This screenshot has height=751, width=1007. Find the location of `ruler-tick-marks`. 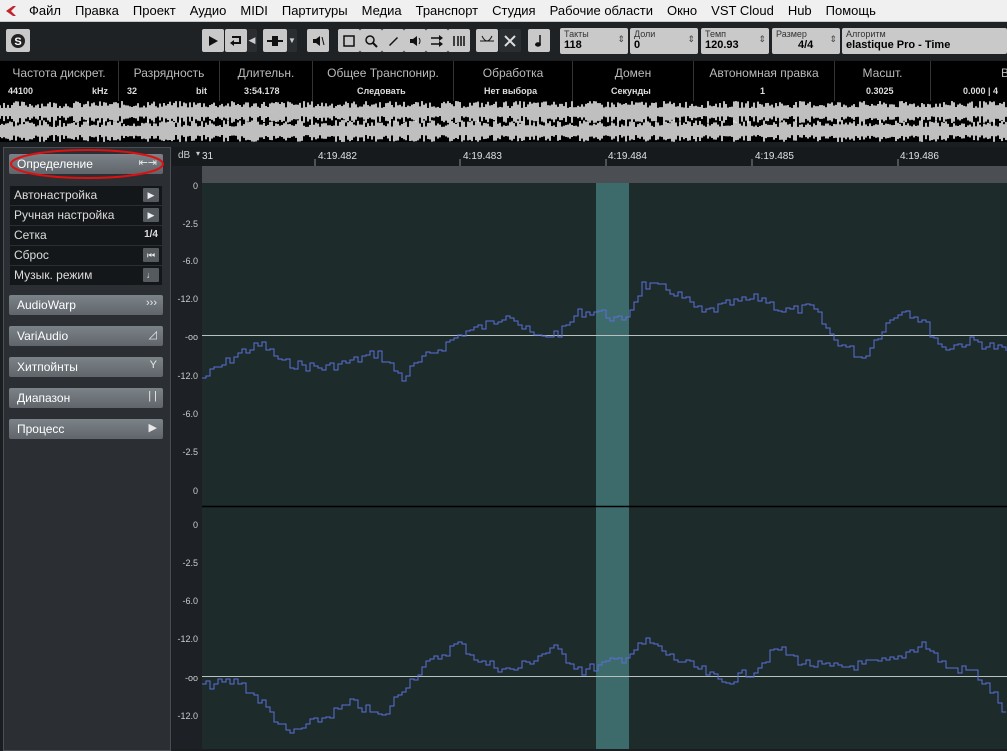

ruler-tick-marks is located at coordinates (606, 162).